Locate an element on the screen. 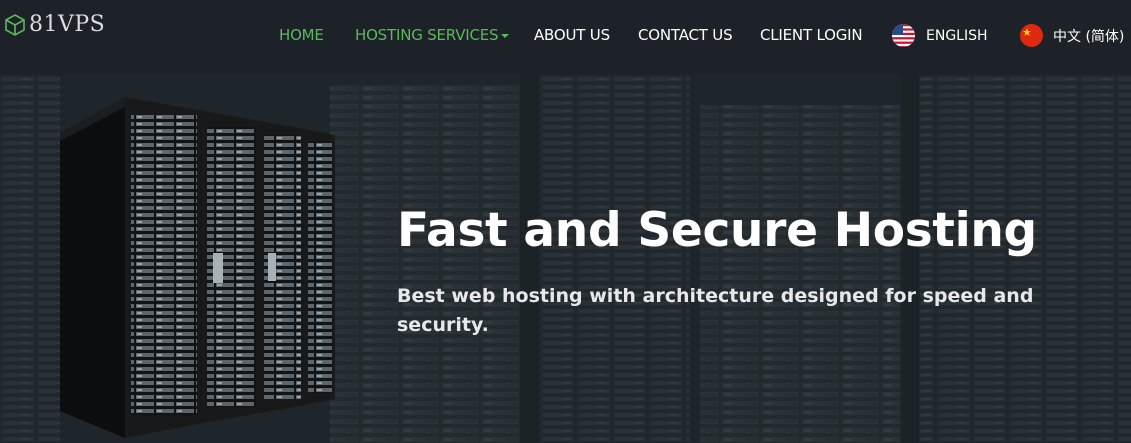 The image size is (1131, 443). nav-client-login: CLIENT LOGIN is located at coordinates (811, 35).